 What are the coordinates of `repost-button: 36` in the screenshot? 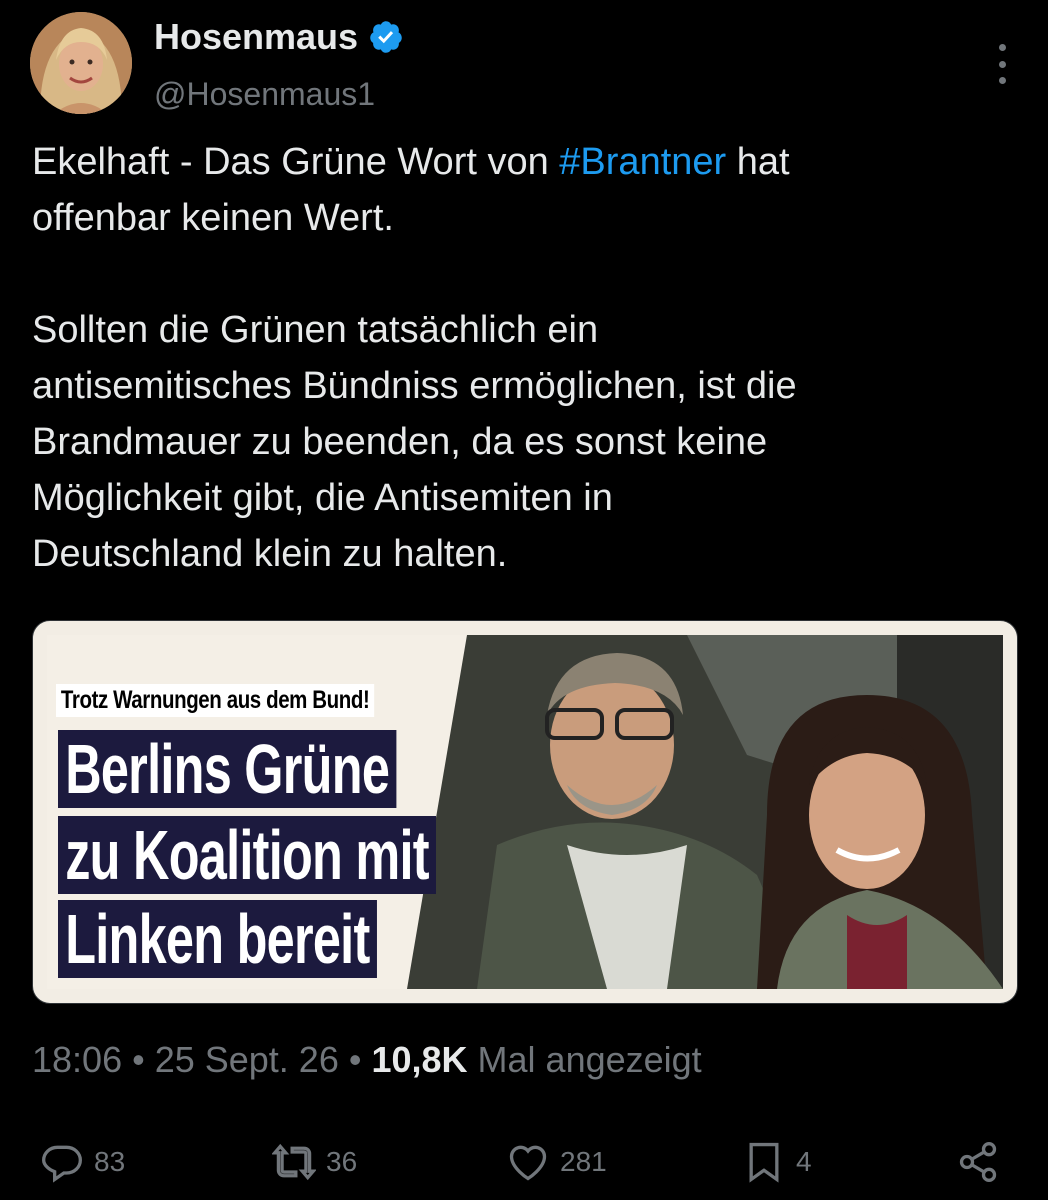 It's located at (314, 1162).